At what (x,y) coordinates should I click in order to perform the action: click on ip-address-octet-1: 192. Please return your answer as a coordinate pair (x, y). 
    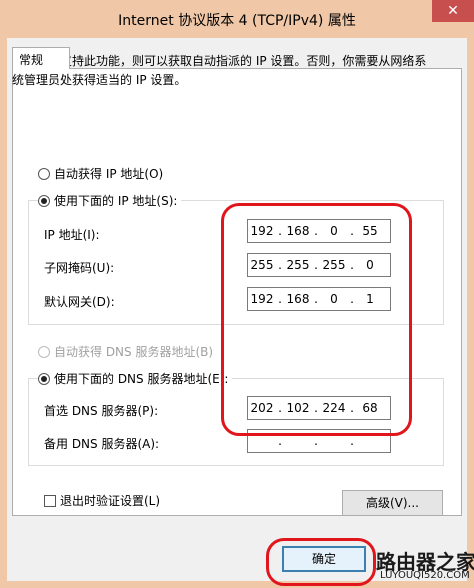
    Looking at the image, I should click on (262, 231).